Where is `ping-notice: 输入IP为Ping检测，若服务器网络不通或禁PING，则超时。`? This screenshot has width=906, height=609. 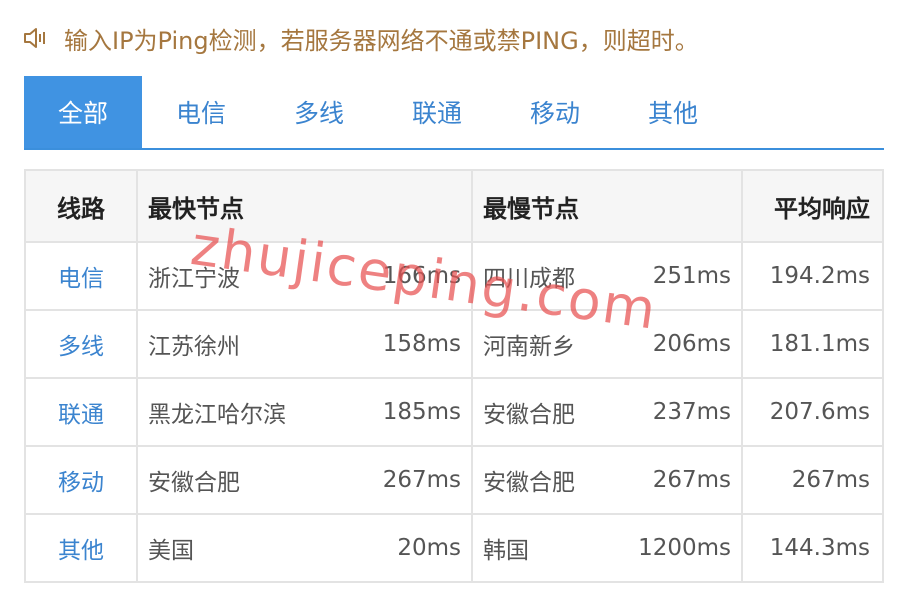 ping-notice: 输入IP为Ping检测，若服务器网络不通或禁PING，则超时。 is located at coordinates (360, 38).